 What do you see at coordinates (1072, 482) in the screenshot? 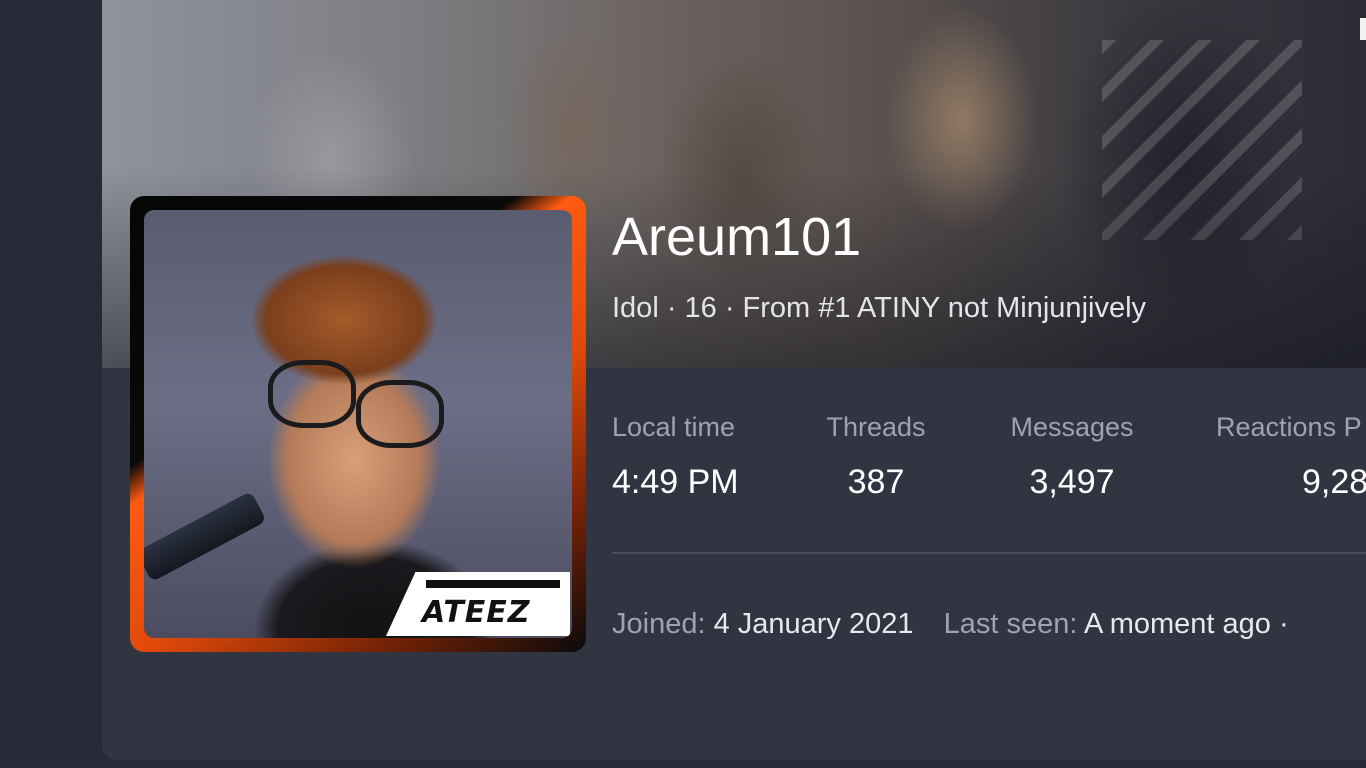
I see `stat-value: 3,497` at bounding box center [1072, 482].